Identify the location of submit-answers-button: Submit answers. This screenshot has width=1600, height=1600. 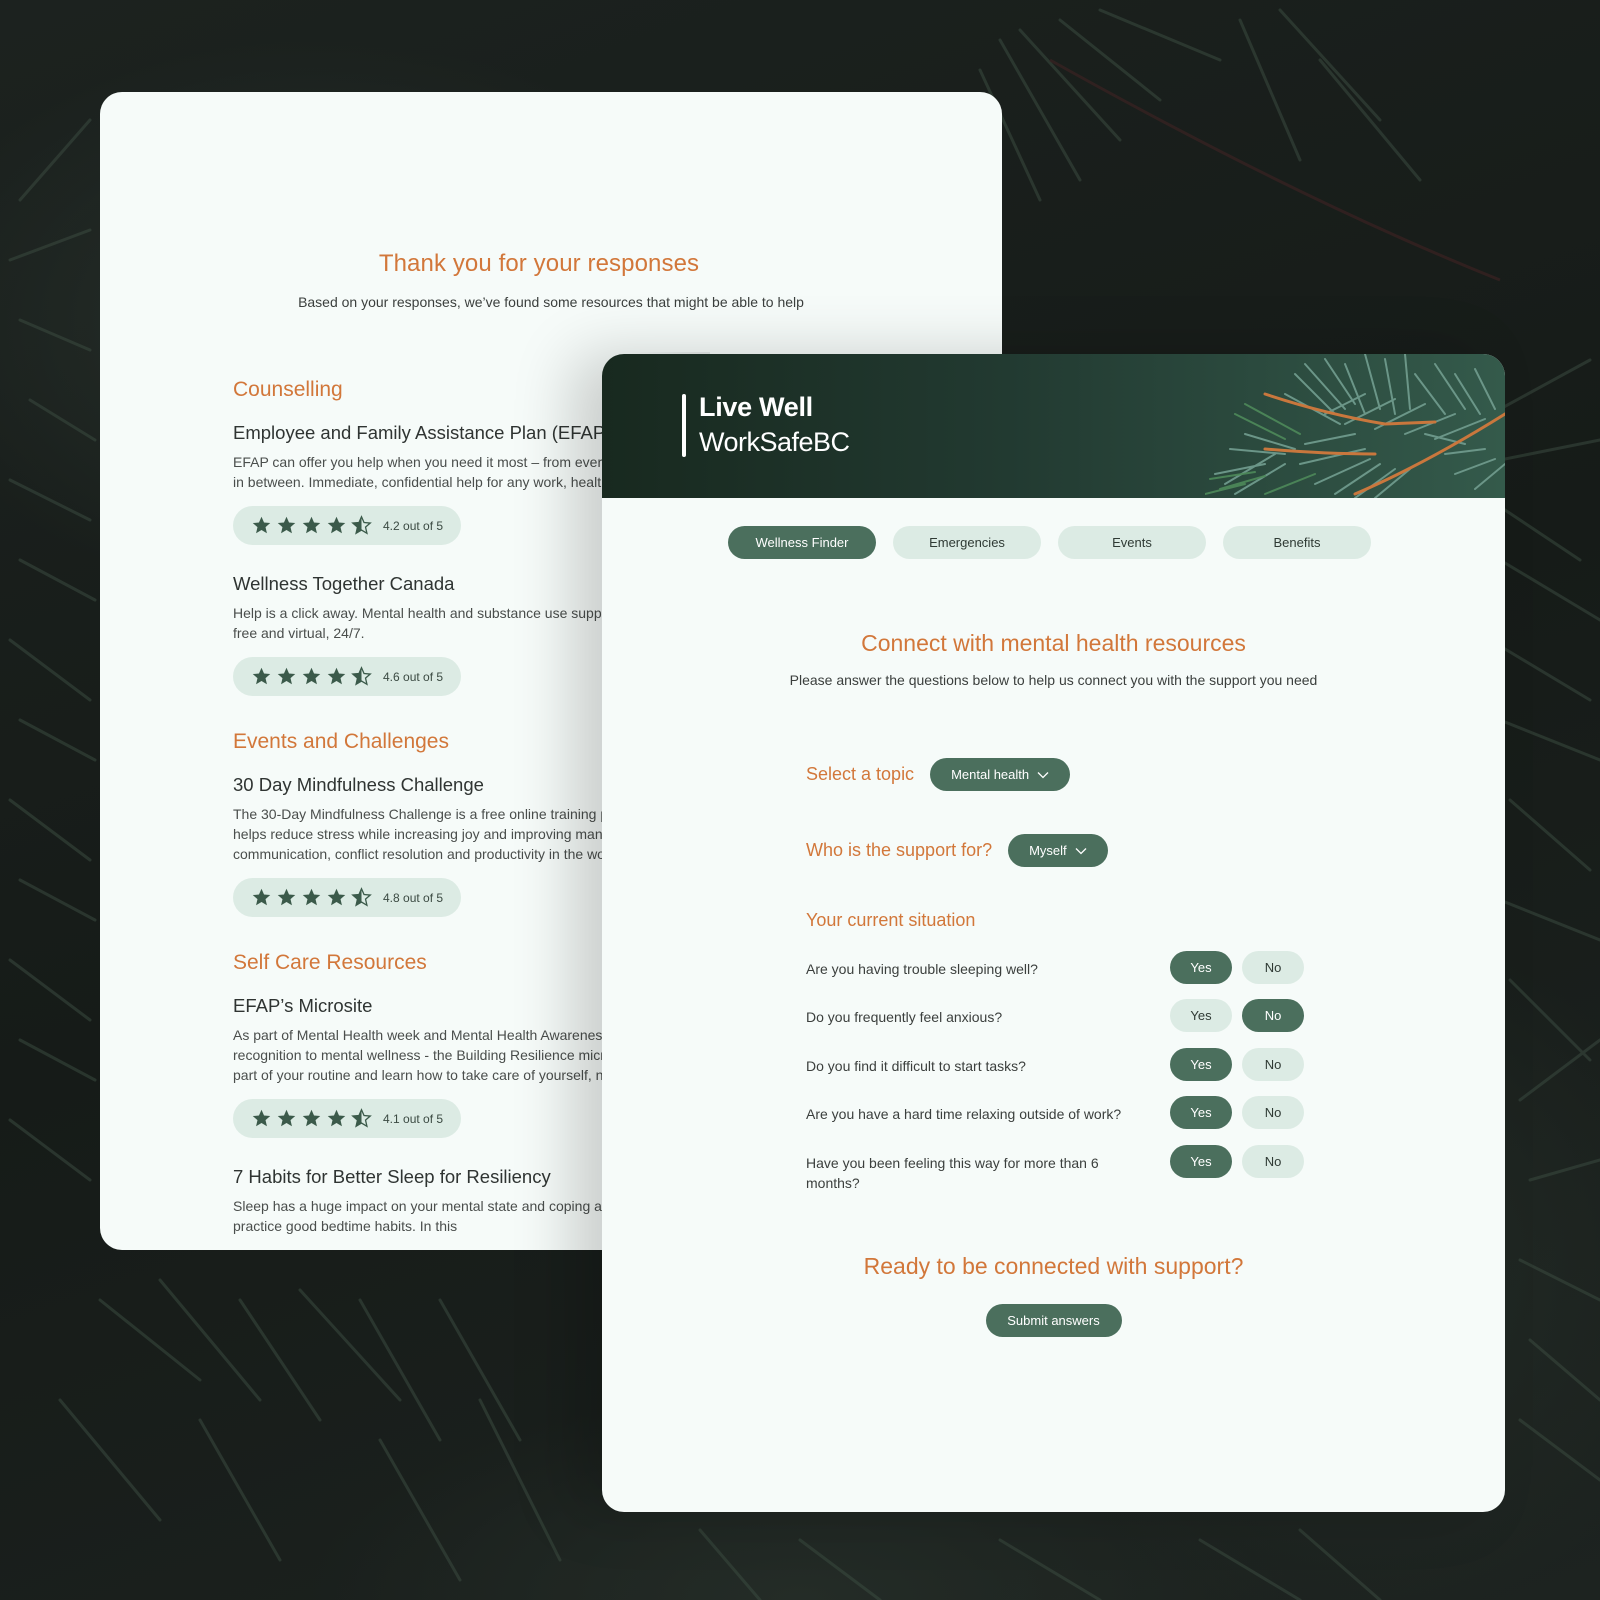
(1053, 1320).